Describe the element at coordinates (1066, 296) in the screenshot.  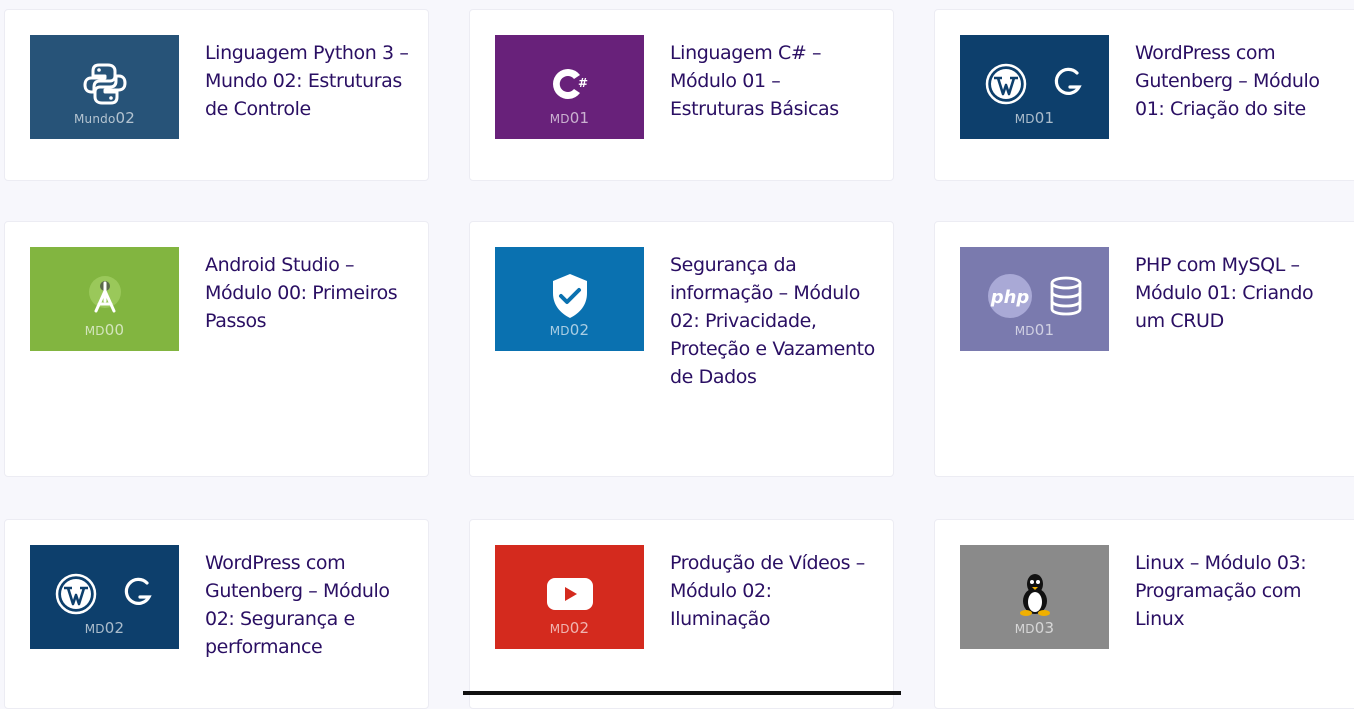
I see `database-icon` at that location.